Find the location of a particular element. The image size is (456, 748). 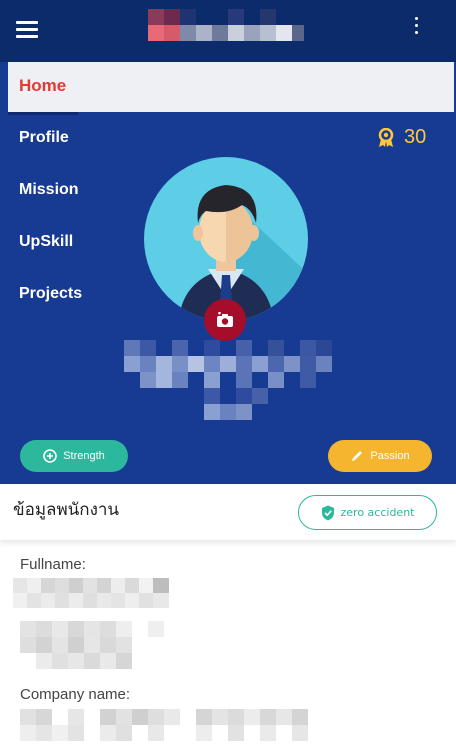

change-photo-button is located at coordinates (225, 320).